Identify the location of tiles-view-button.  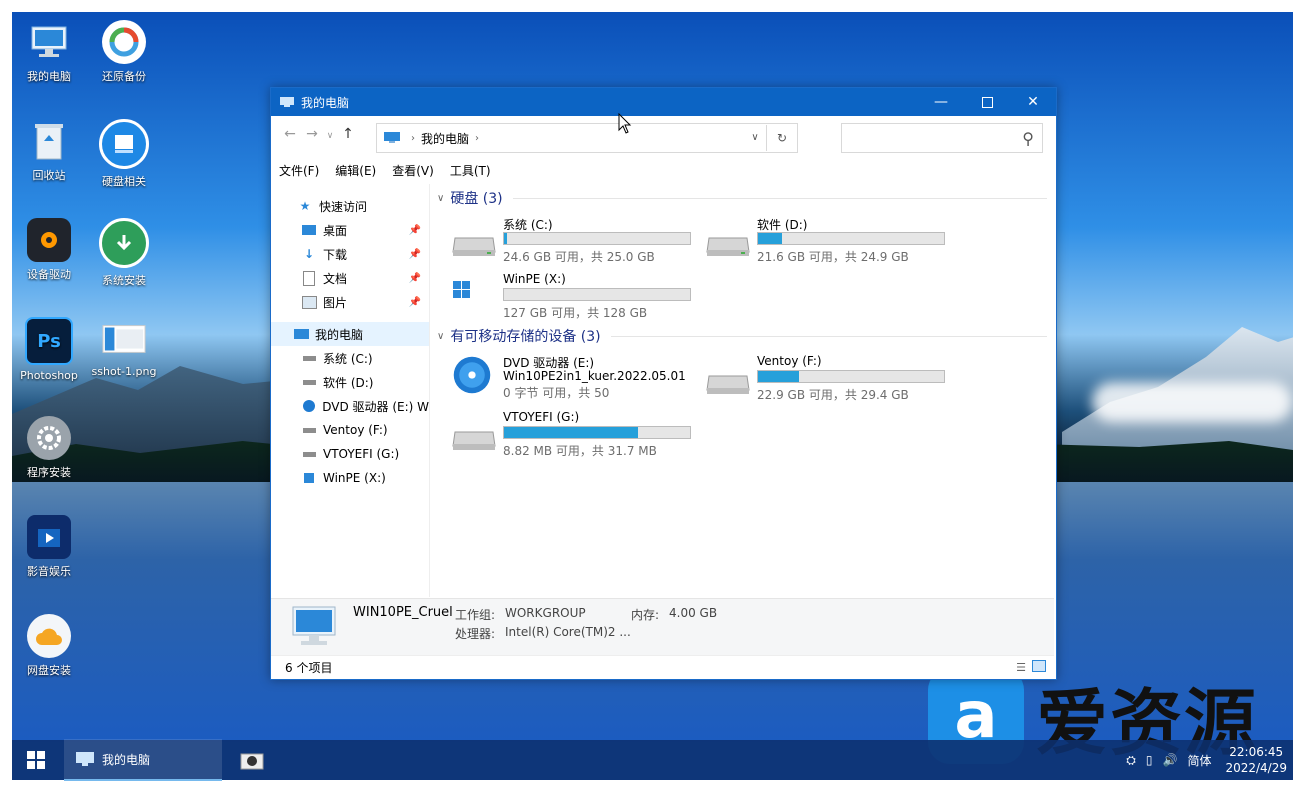
(1039, 667).